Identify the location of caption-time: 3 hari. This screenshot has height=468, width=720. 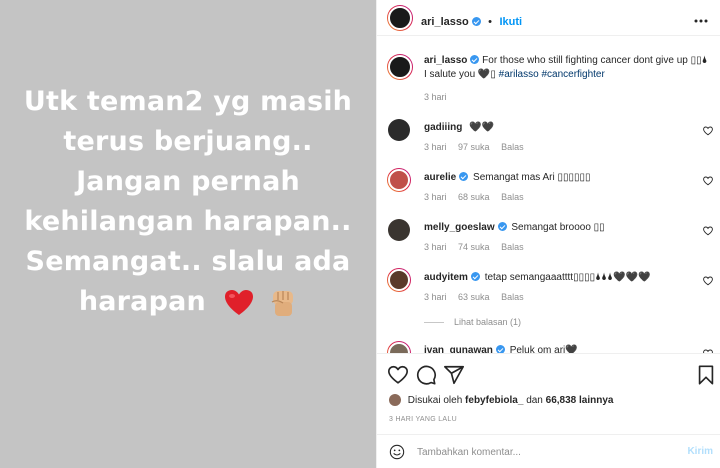
(435, 97).